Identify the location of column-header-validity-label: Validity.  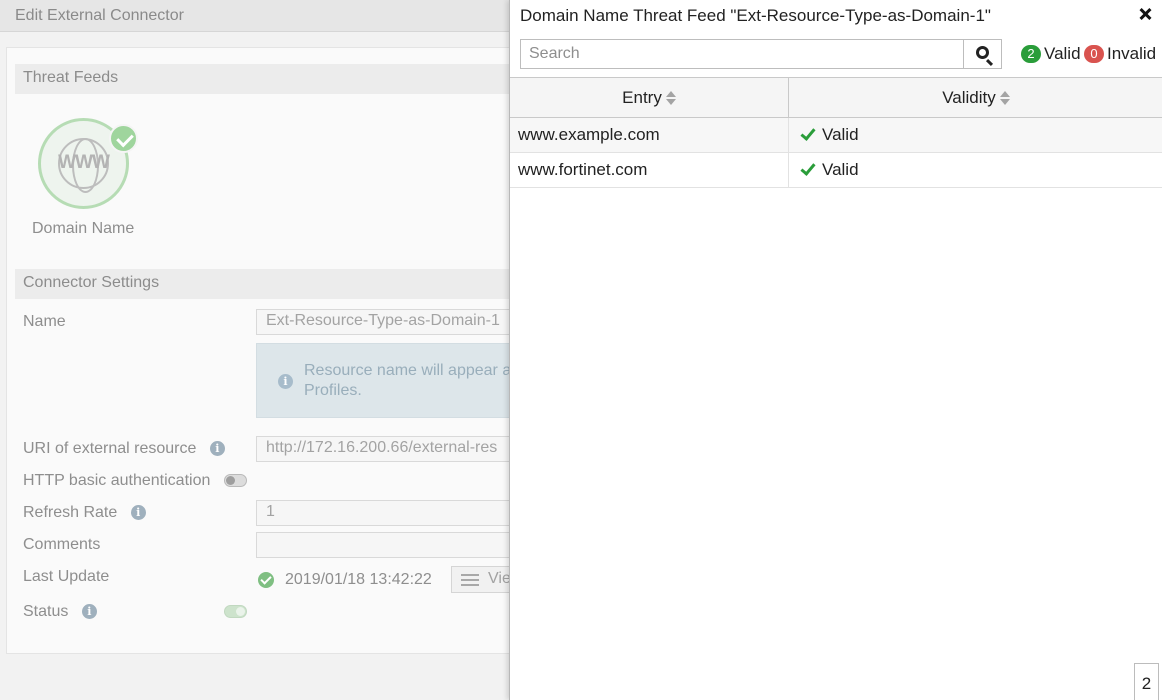
(969, 97).